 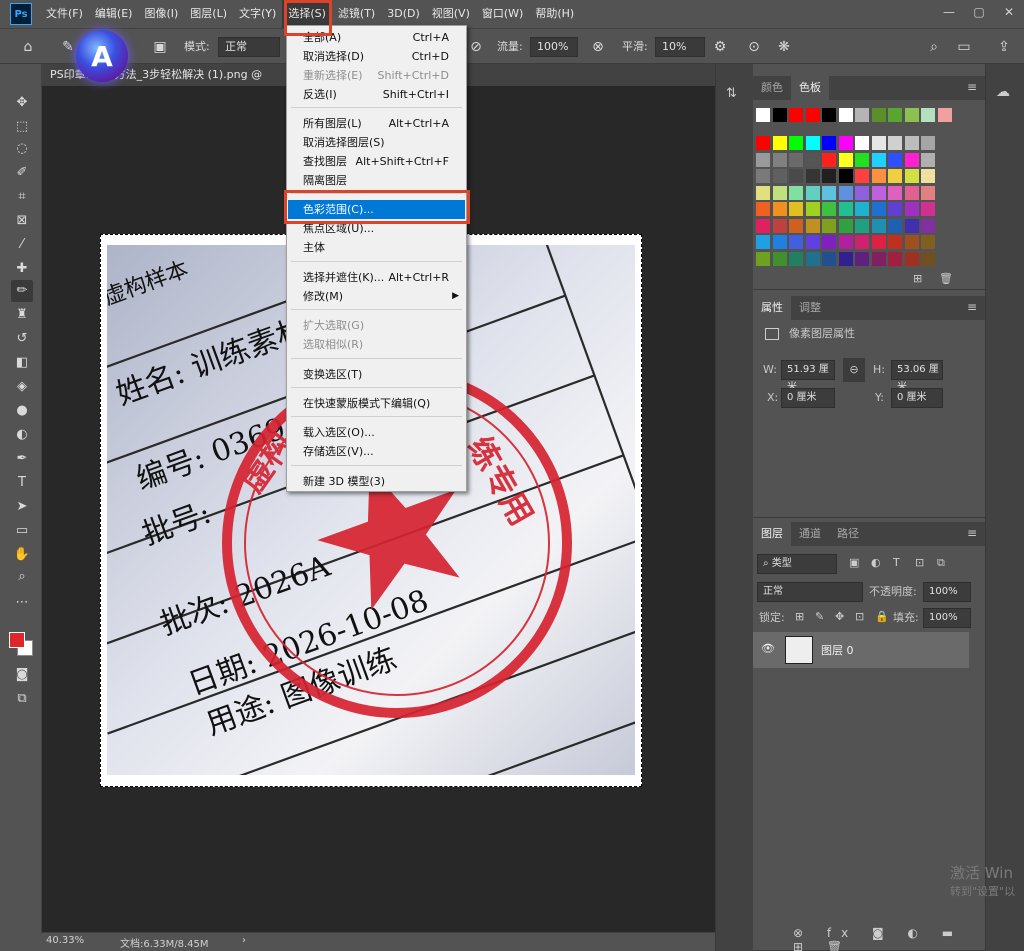 I want to click on document-info: 文档:6.33M/8.45M, so click(x=164, y=942).